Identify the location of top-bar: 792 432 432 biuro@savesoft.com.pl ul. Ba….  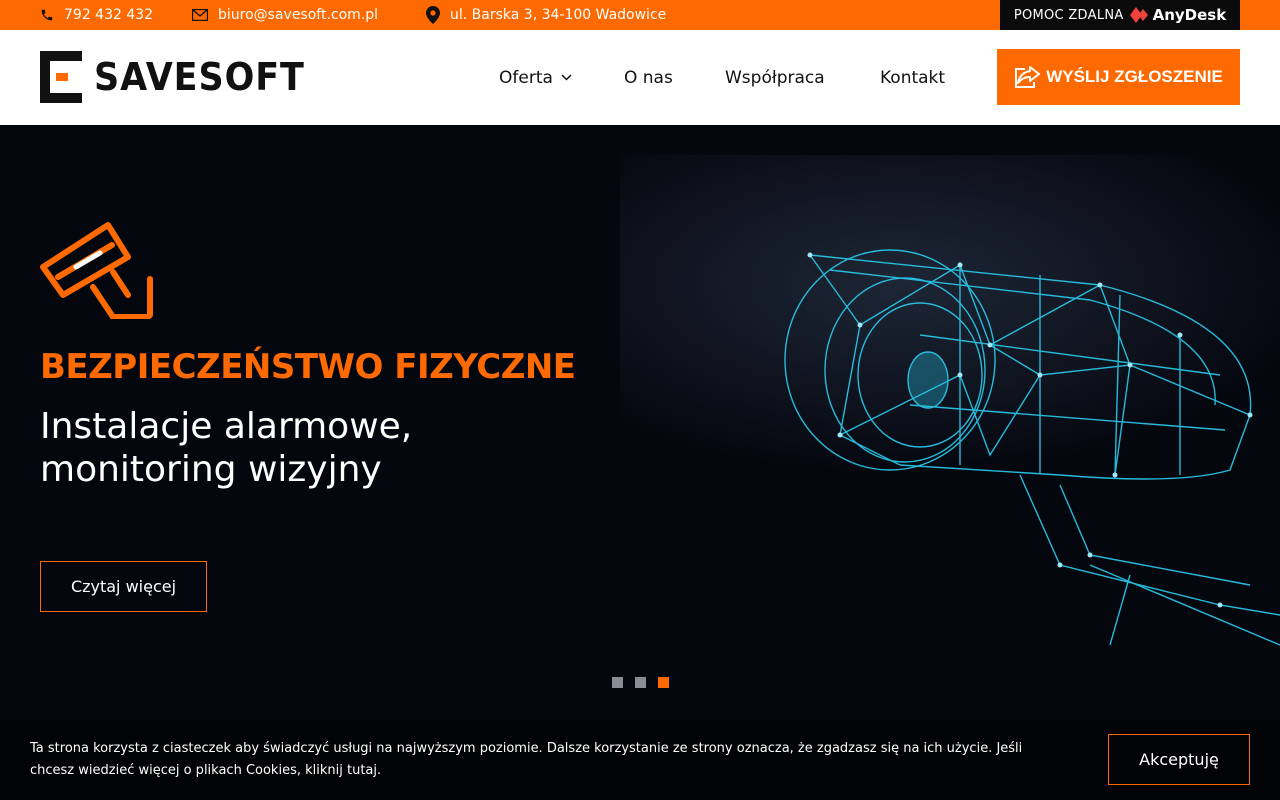
(640, 15).